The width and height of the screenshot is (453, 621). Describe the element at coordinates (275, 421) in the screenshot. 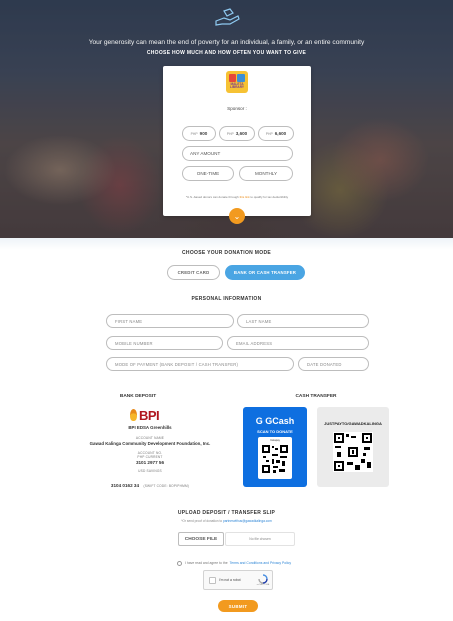

I see `gcash-logo: G GCash` at that location.